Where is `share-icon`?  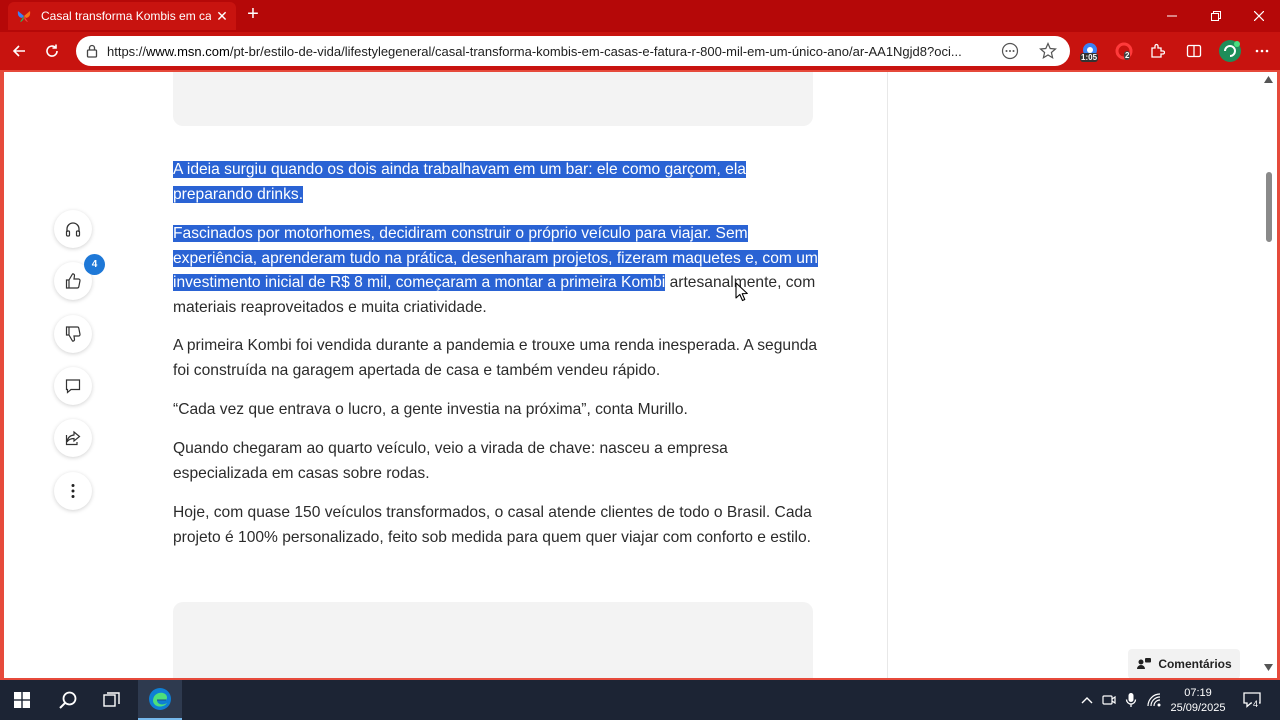
share-icon is located at coordinates (73, 438).